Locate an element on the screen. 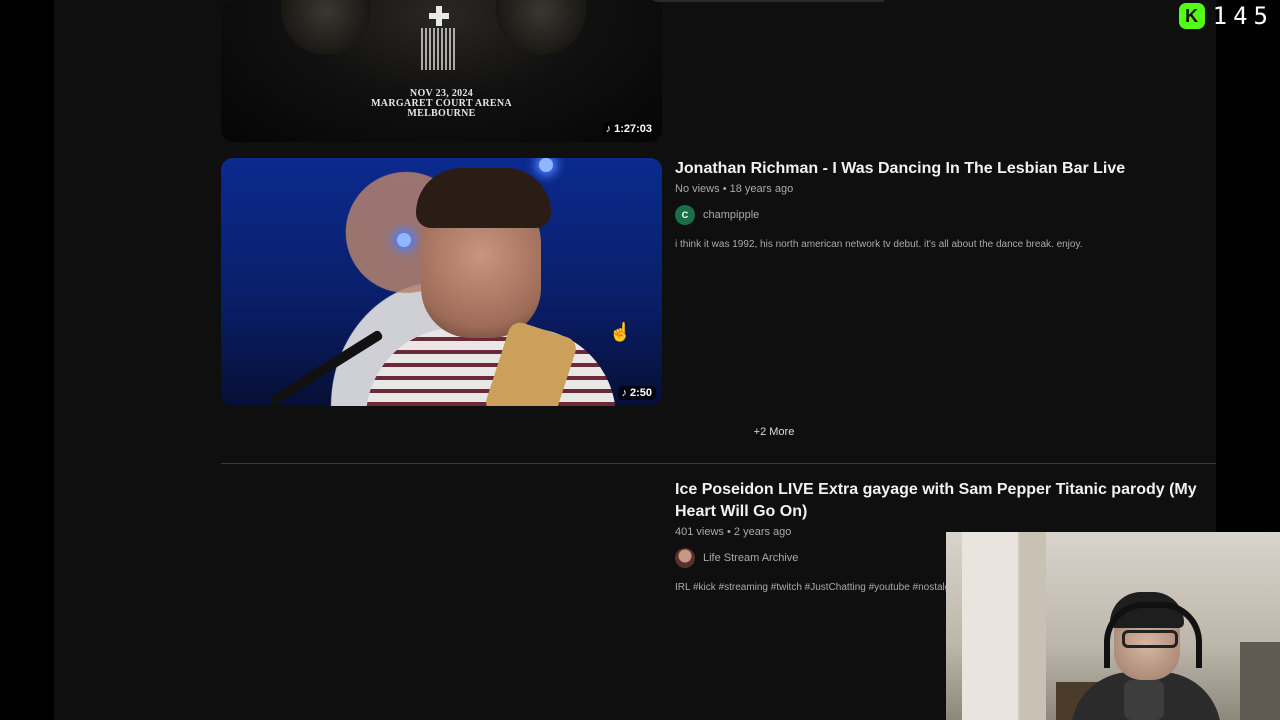  microphone is located at coordinates (326, 367).